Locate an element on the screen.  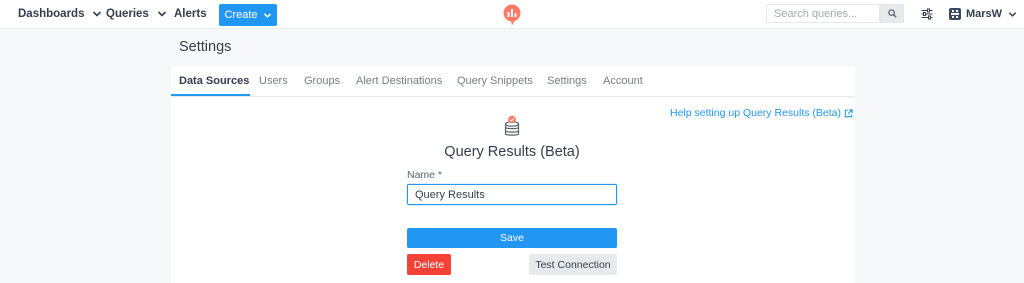
name-field is located at coordinates (512, 194).